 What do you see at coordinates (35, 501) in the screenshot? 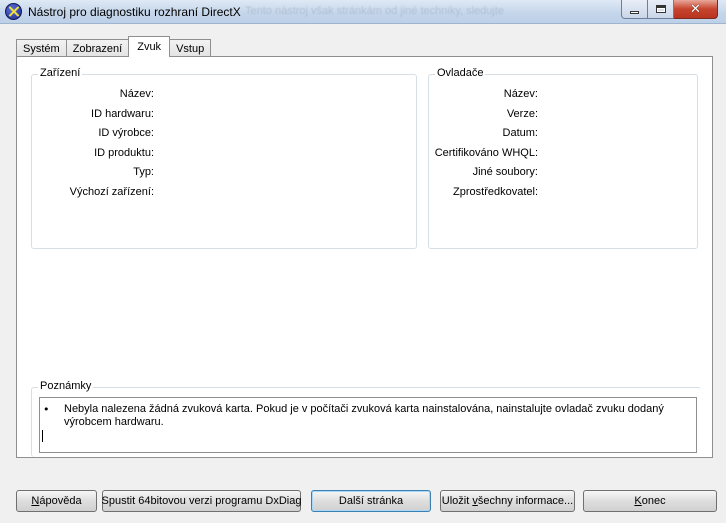
I see `help-mnemonic: N` at bounding box center [35, 501].